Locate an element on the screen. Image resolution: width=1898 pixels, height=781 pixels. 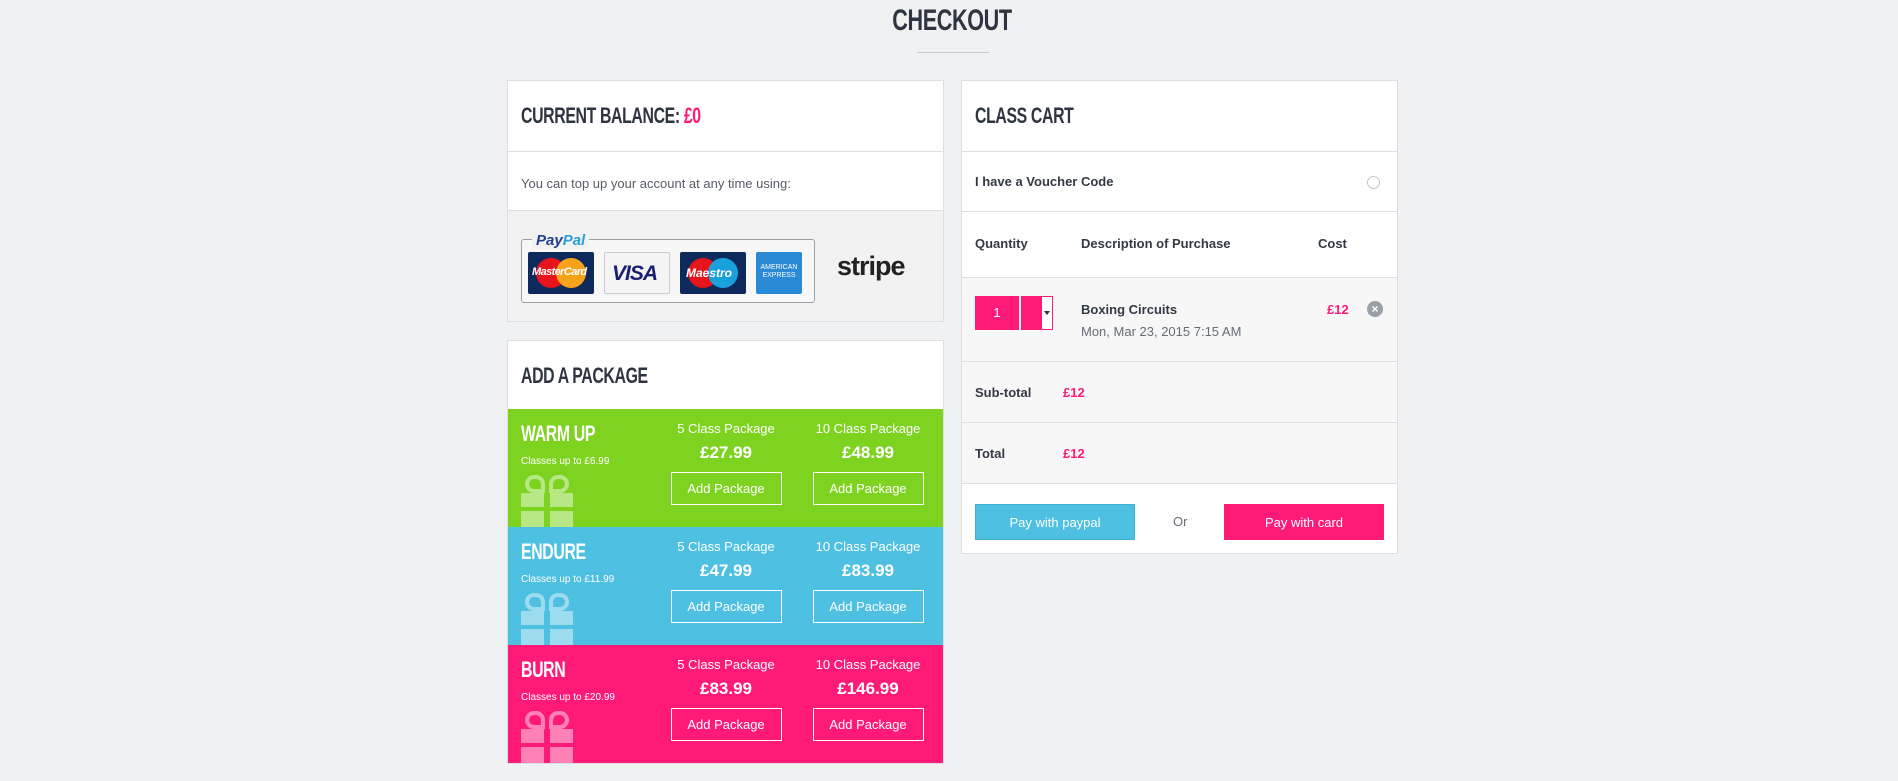
item-cost: £12 is located at coordinates (1338, 309).